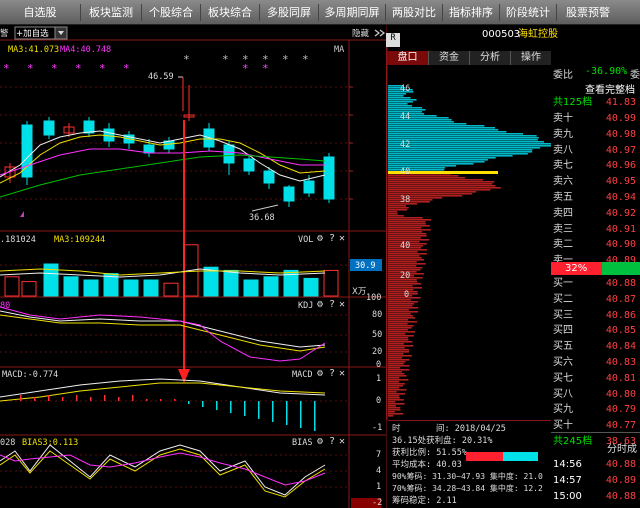 This screenshot has width=640, height=508. What do you see at coordinates (610, 88) in the screenshot?
I see `view-full-book-link: 查看完整档` at bounding box center [610, 88].